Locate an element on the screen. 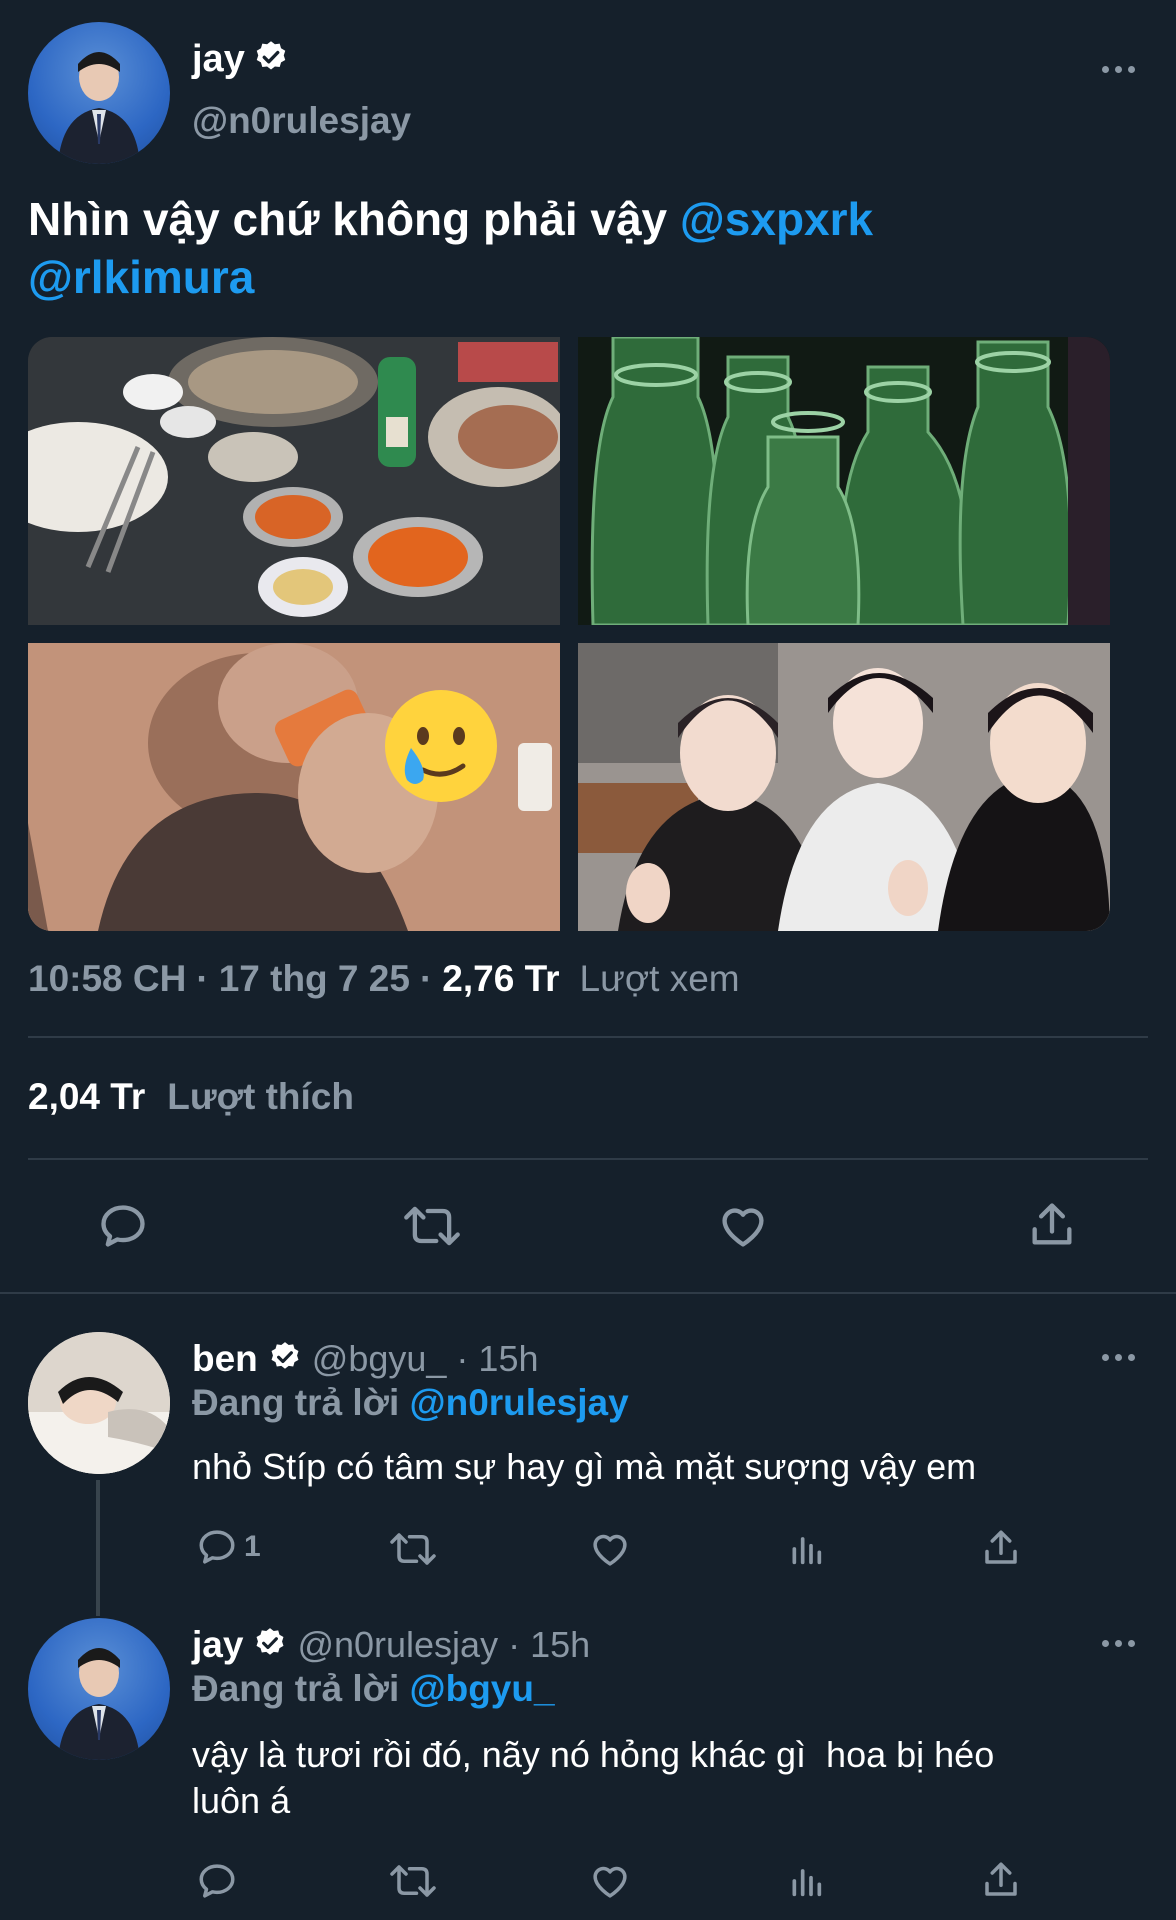 The image size is (1176, 1920). reply-author-name: ben is located at coordinates (225, 1359).